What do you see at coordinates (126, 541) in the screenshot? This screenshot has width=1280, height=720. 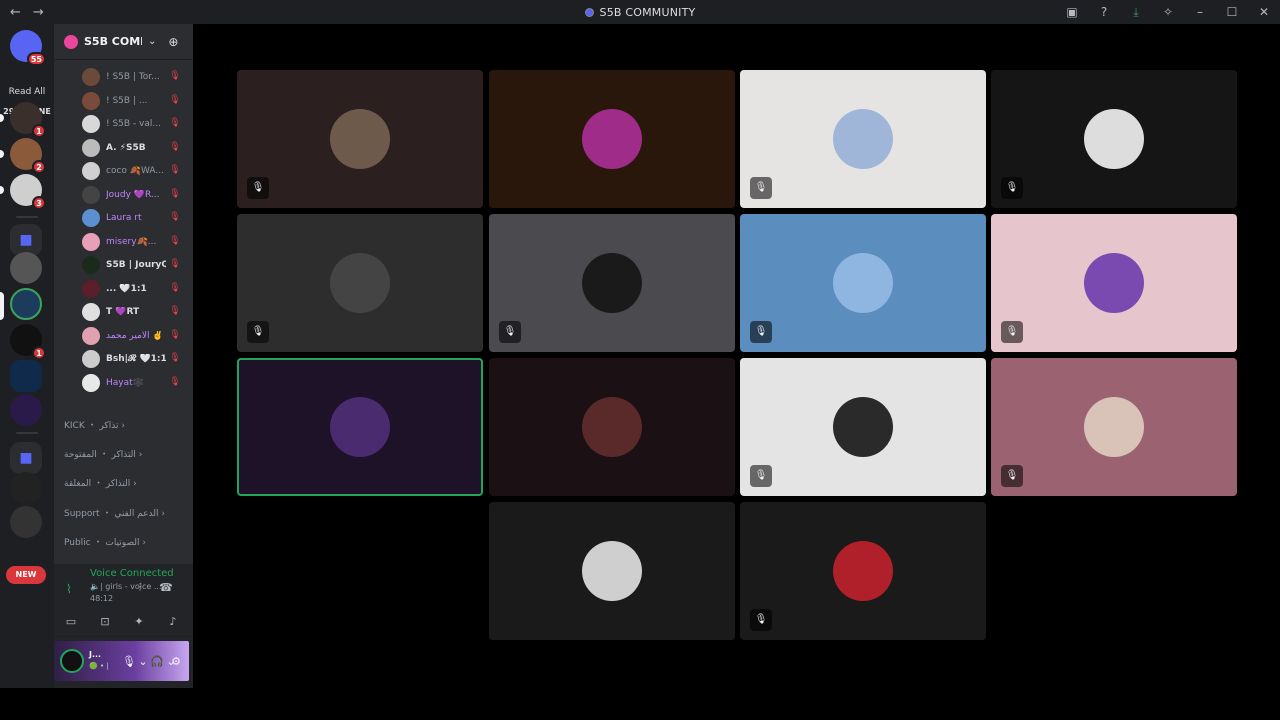 I see `category-public: Public ・ الصوتيات ›` at bounding box center [126, 541].